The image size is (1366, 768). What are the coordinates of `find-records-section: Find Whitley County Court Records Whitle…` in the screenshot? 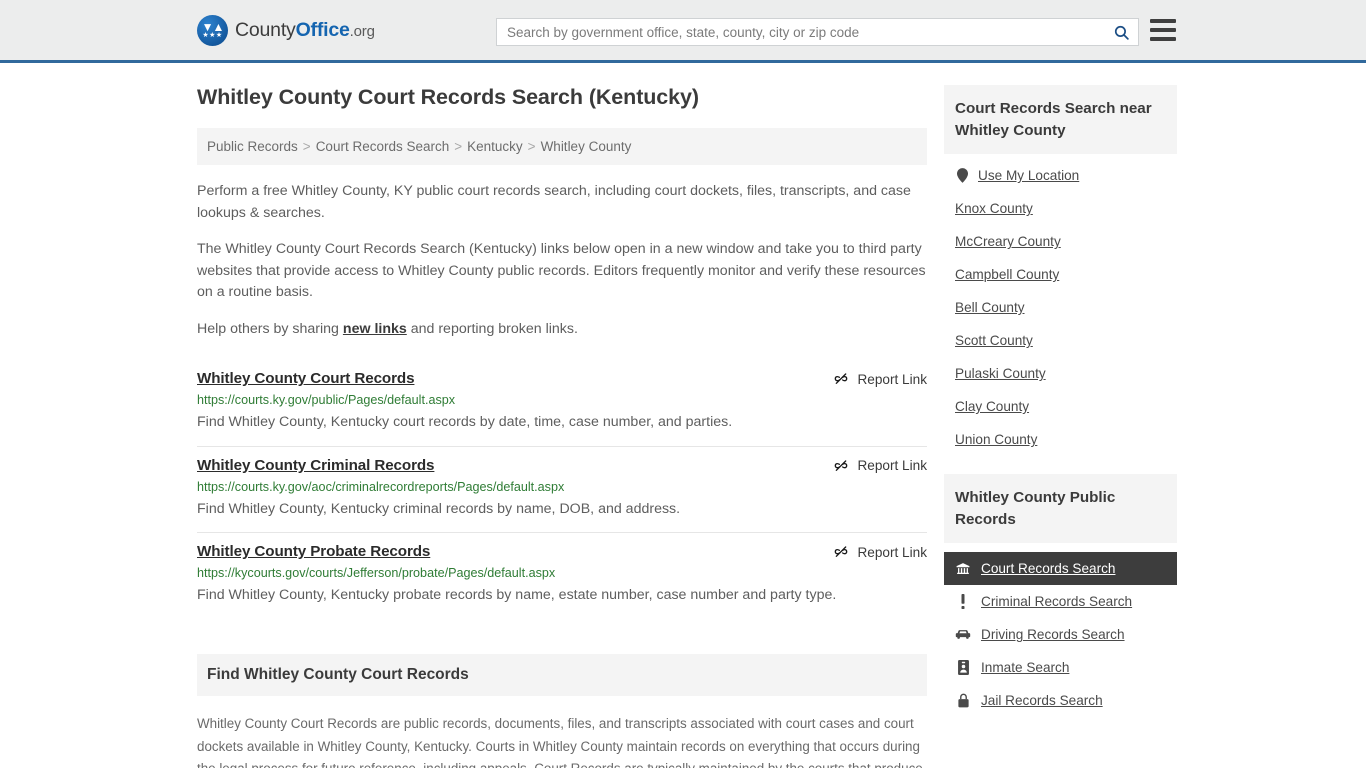 It's located at (562, 711).